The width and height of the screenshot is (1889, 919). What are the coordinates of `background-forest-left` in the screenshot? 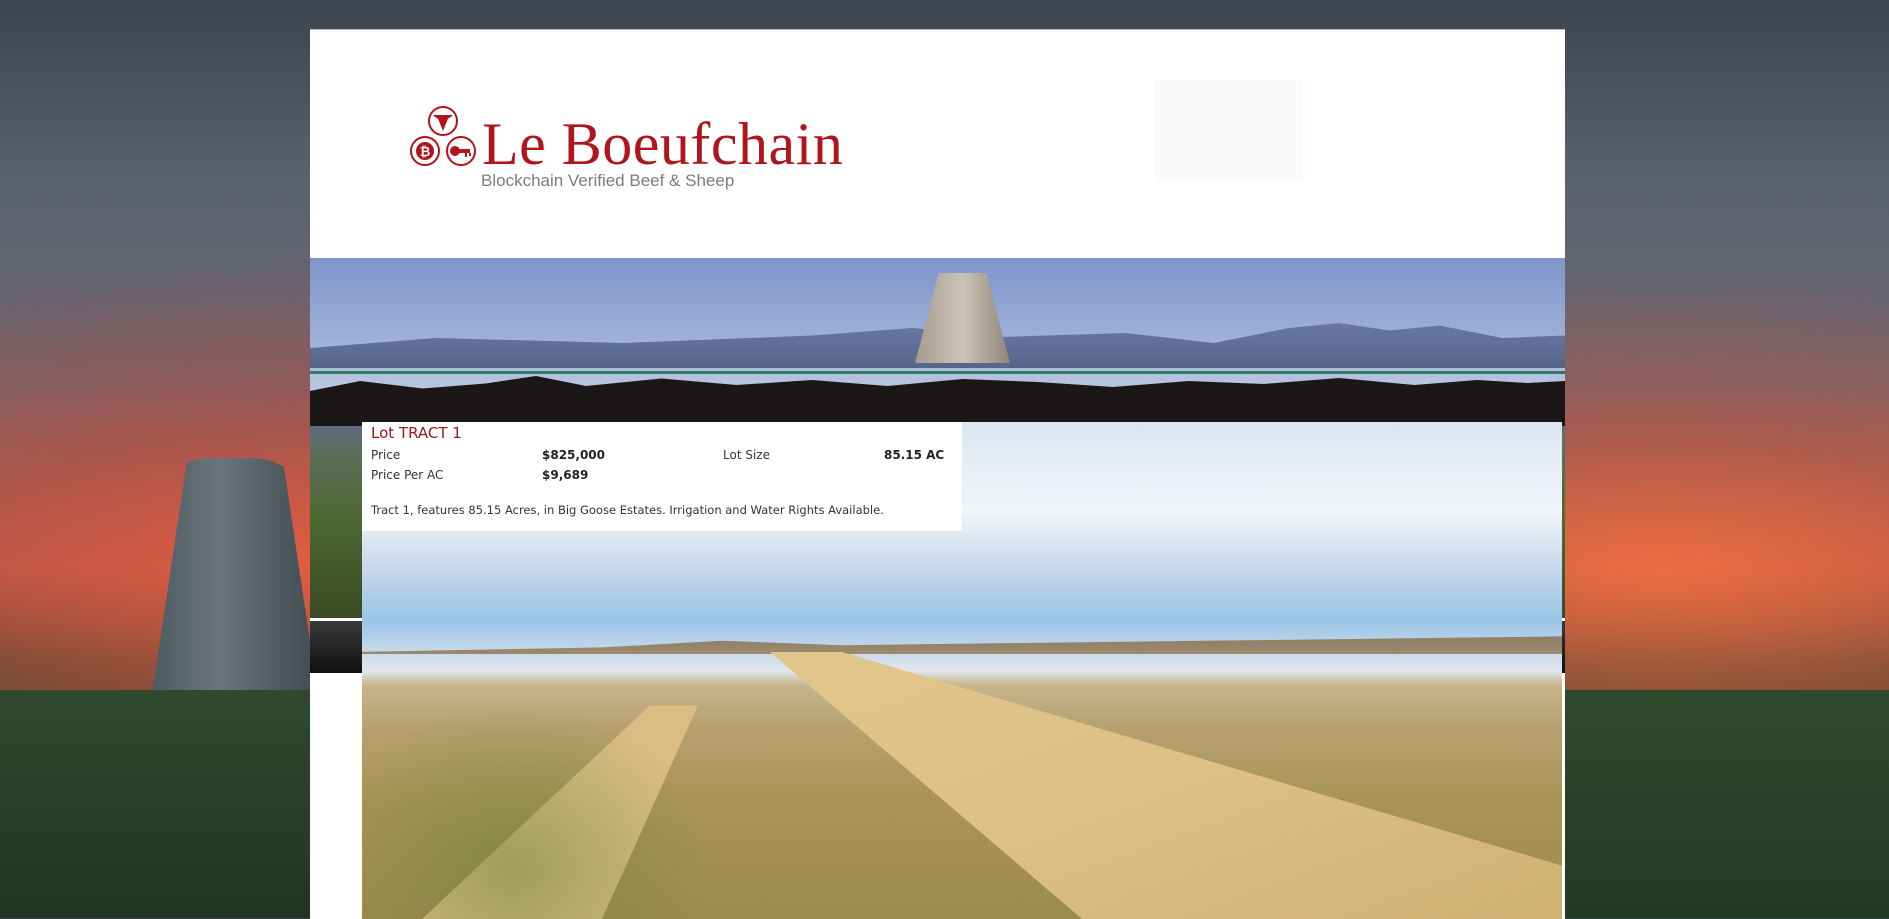 It's located at (160, 804).